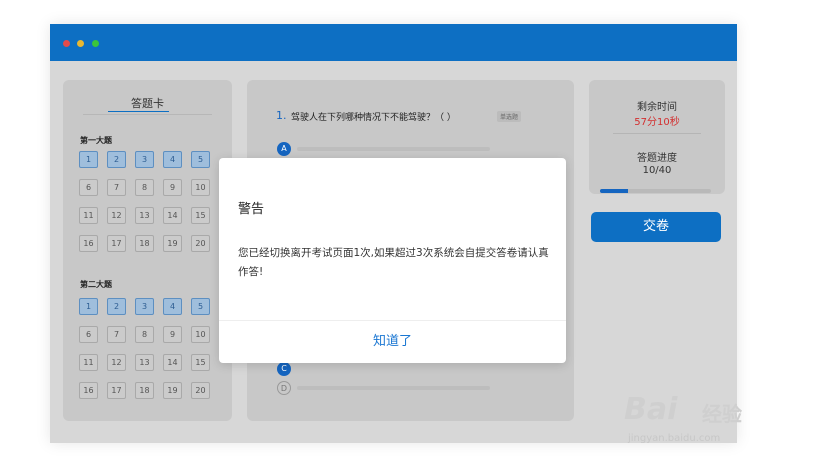 This screenshot has height=474, width=813. I want to click on submit-exam-button: 交卷, so click(656, 227).